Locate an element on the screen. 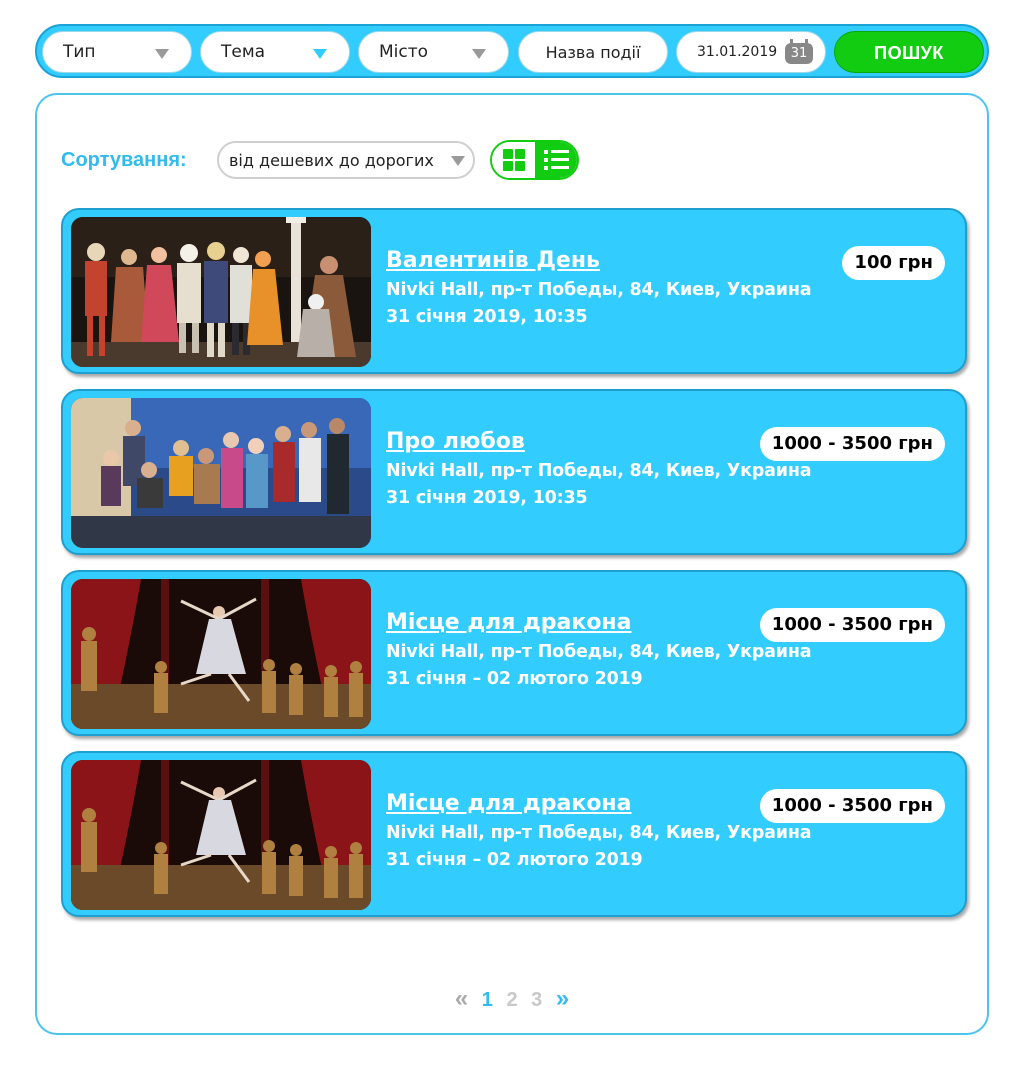  date-field: 31.01.2019 31 is located at coordinates (751, 52).